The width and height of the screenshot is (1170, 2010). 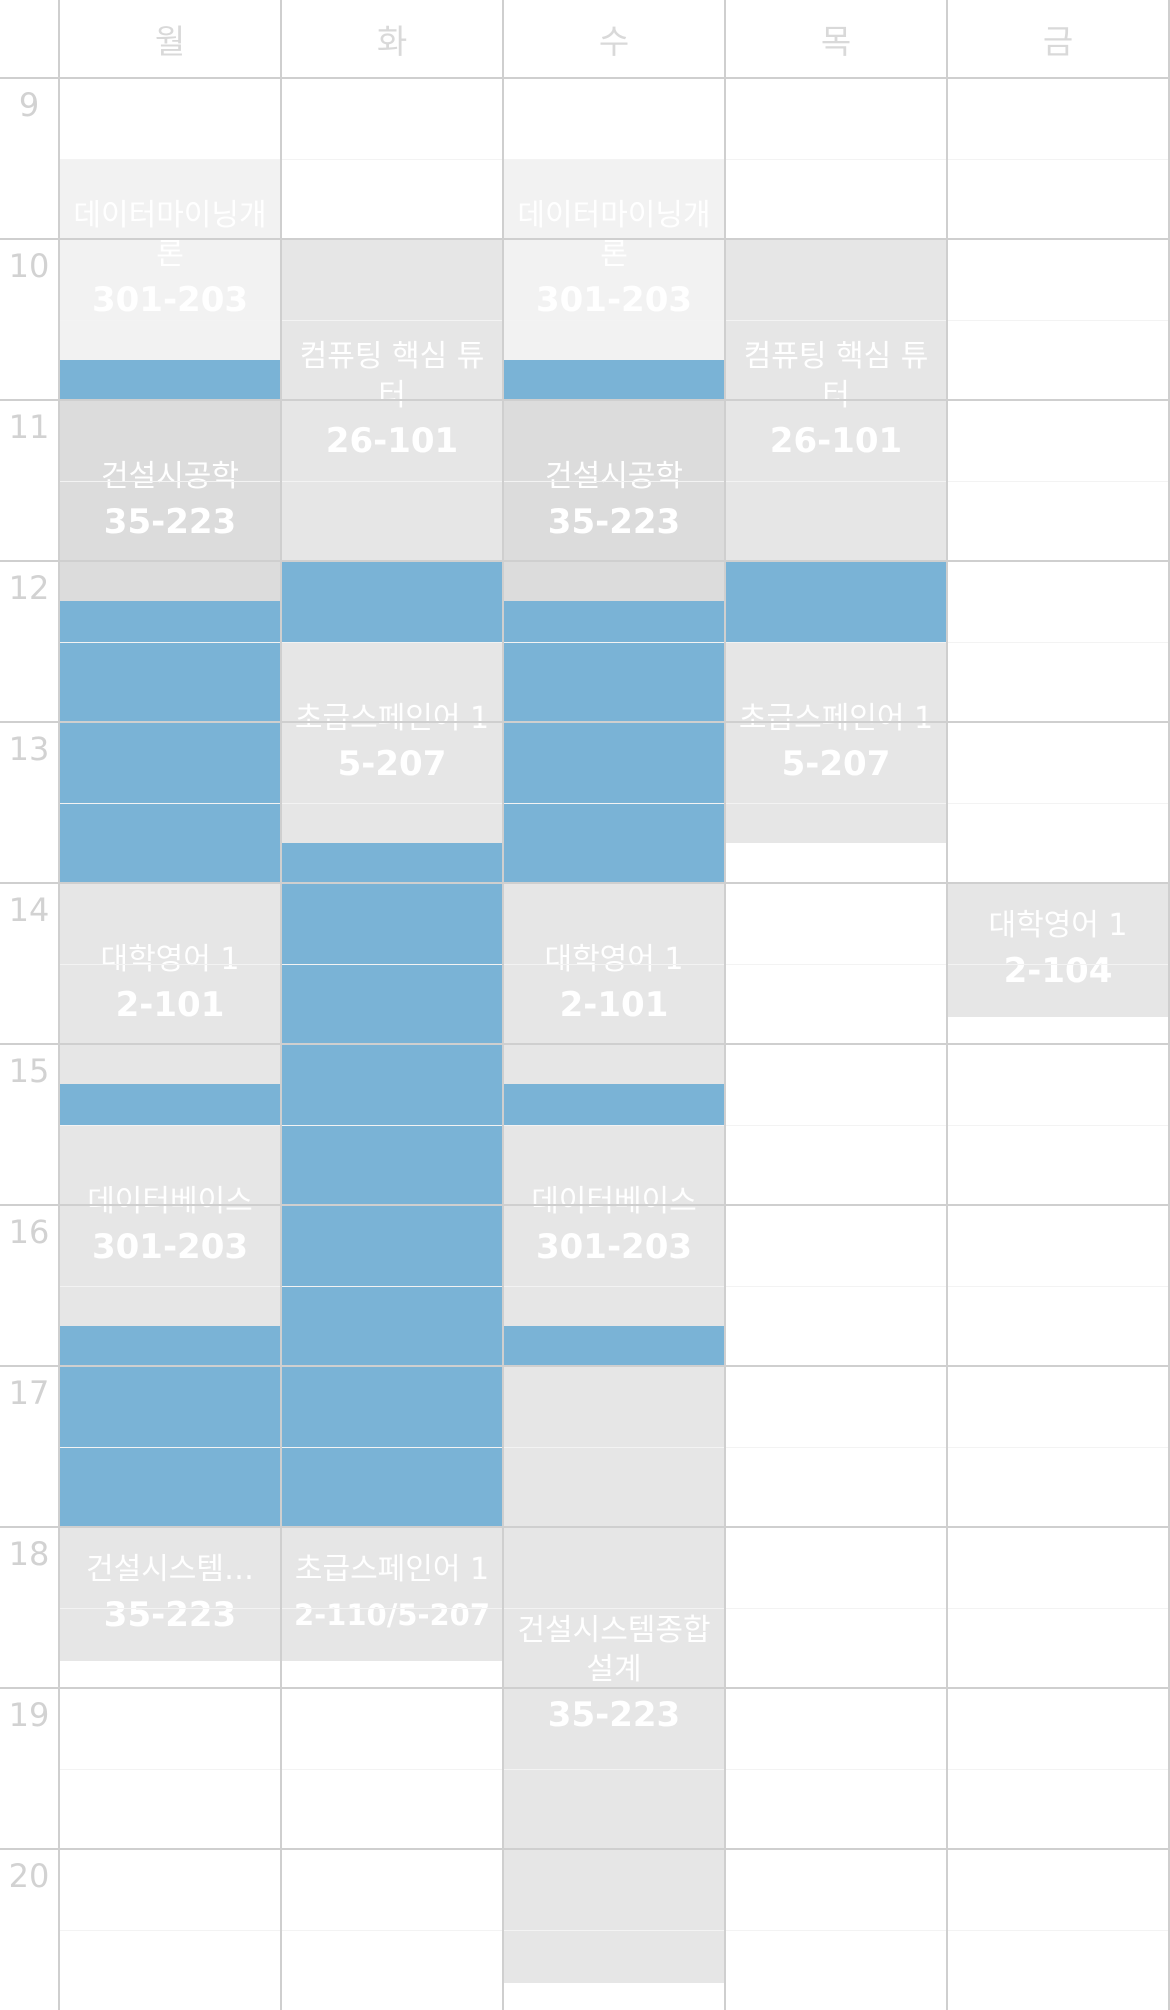 I want to click on hour-label: 16, so click(x=29, y=1232).